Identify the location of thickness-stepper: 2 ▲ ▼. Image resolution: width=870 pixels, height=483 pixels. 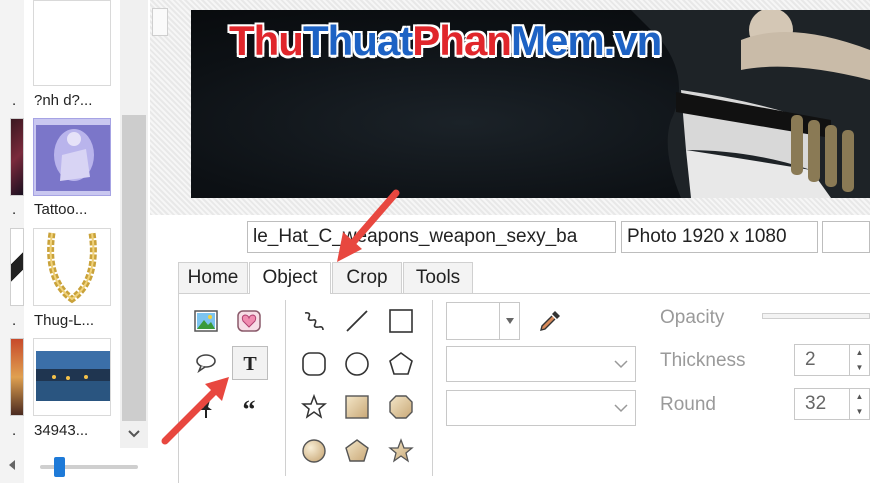
(832, 360).